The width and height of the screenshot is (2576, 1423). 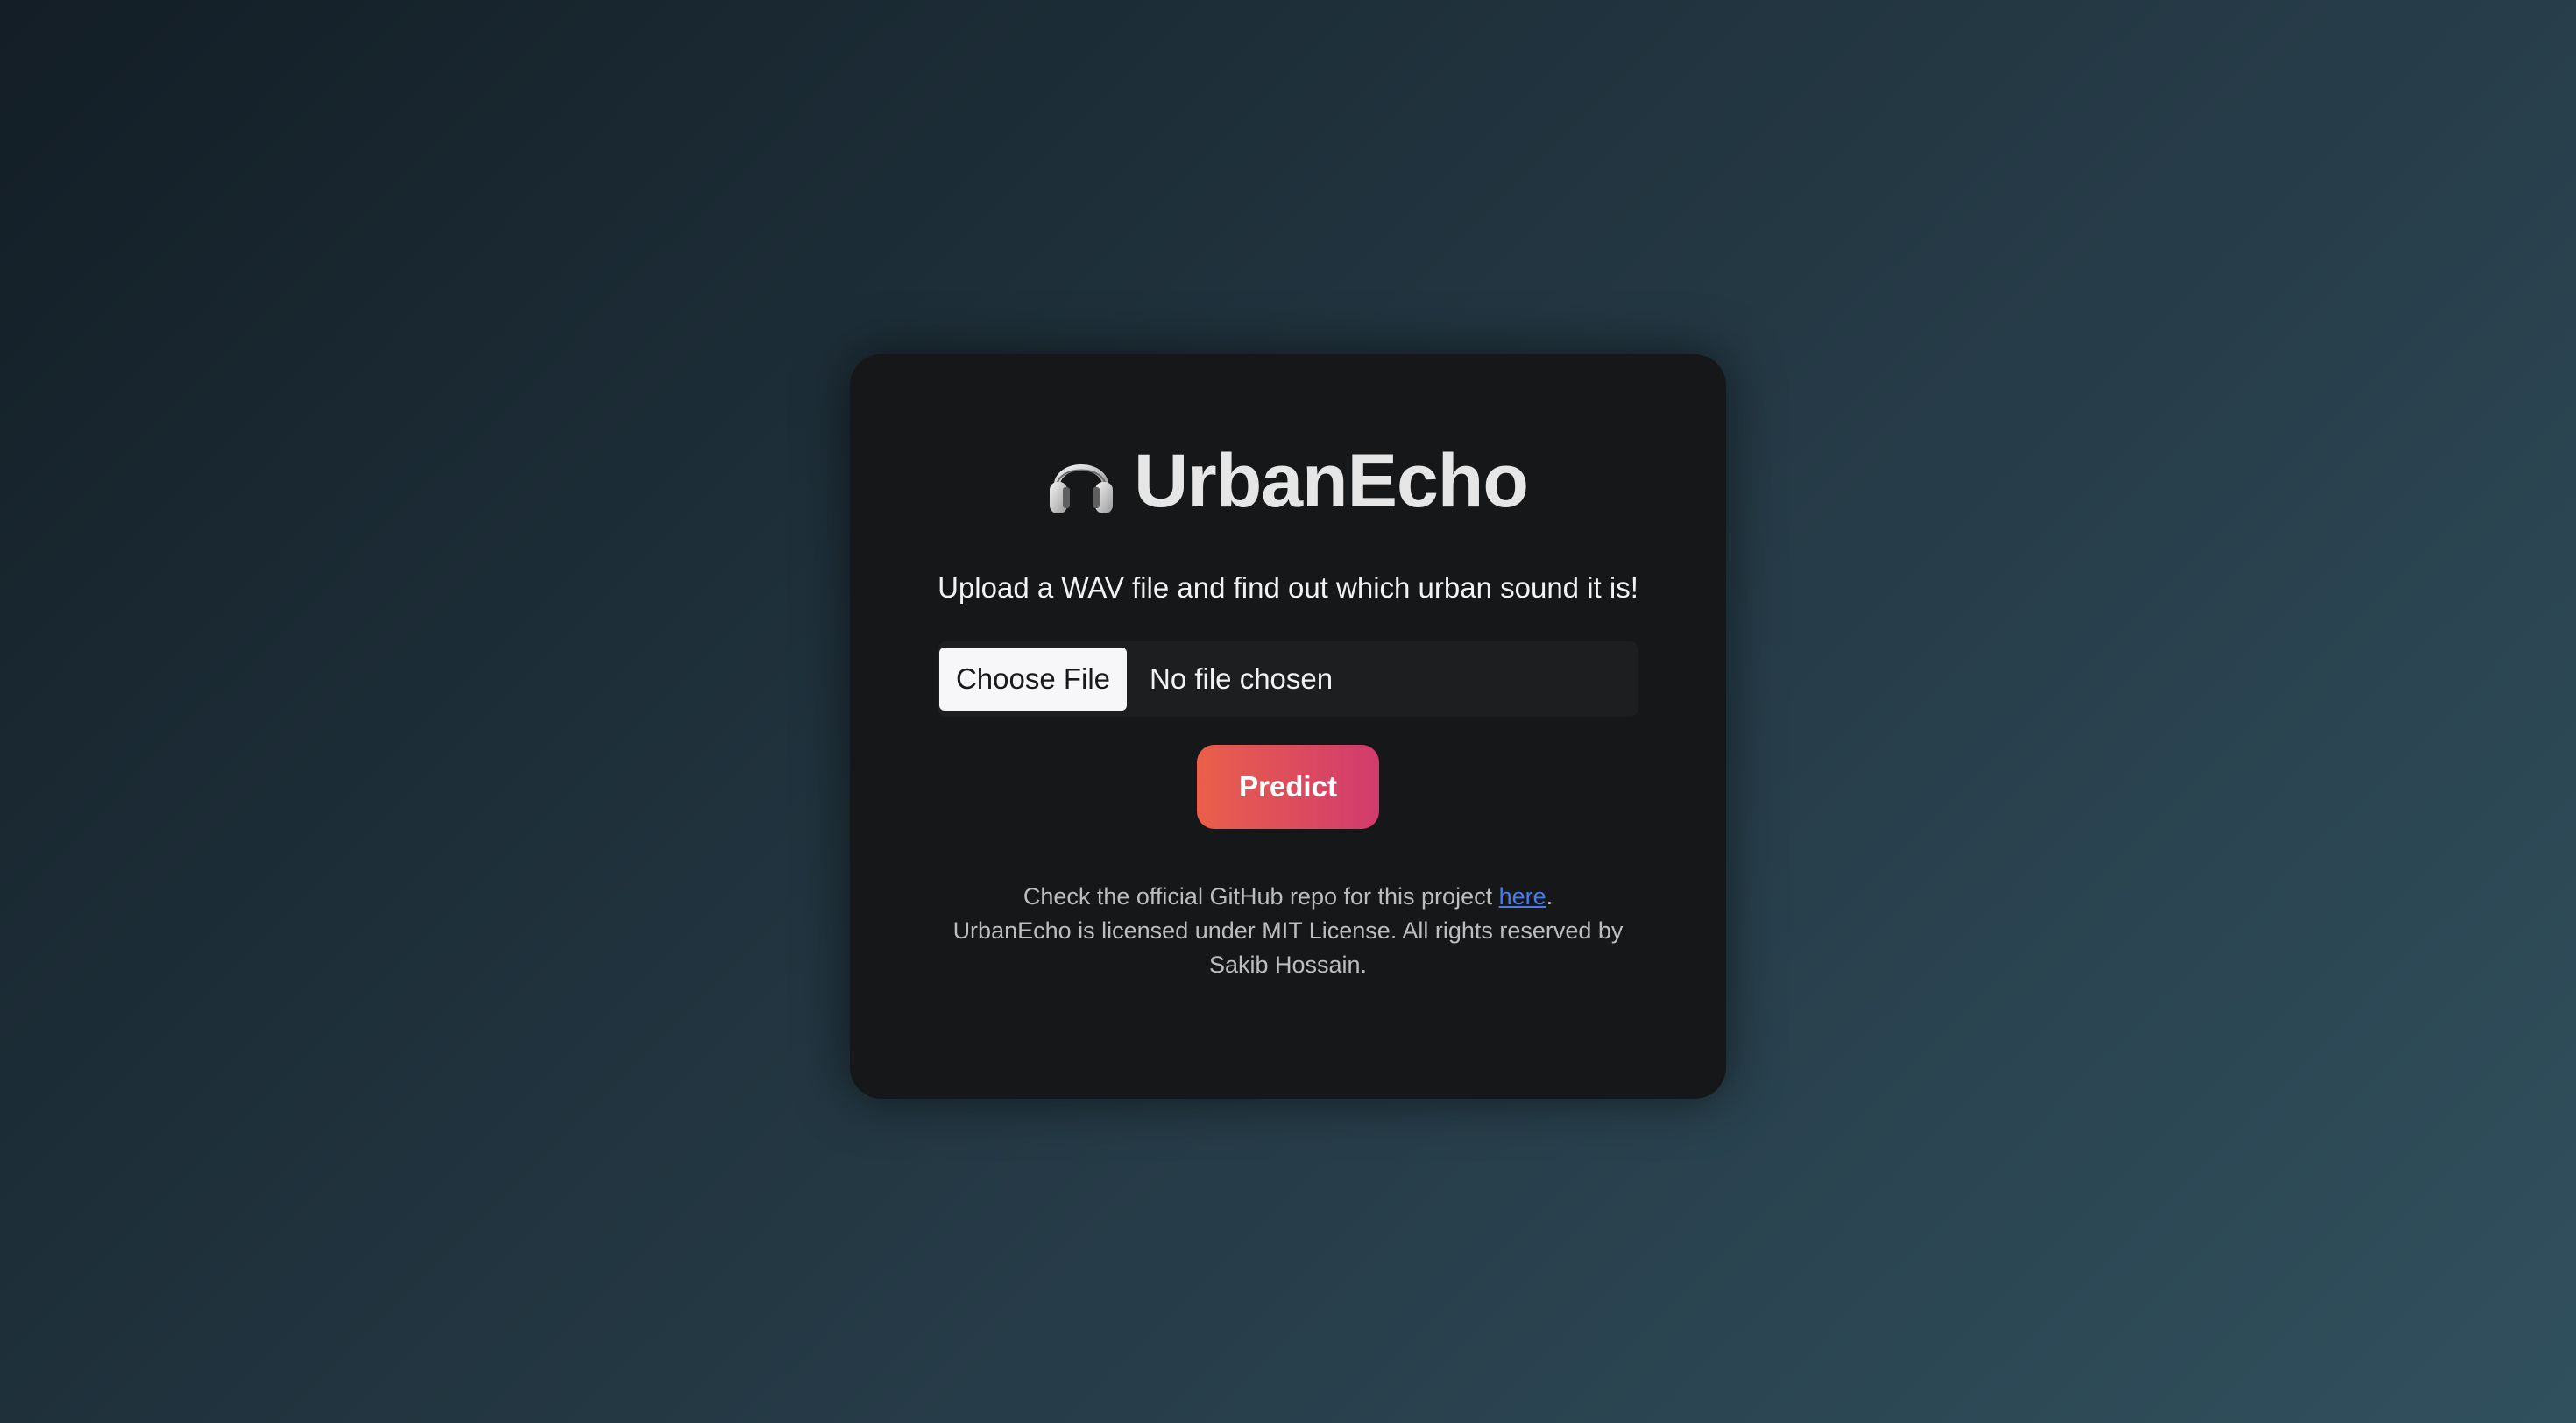 I want to click on app-title: UrbanEcho, so click(x=1331, y=481).